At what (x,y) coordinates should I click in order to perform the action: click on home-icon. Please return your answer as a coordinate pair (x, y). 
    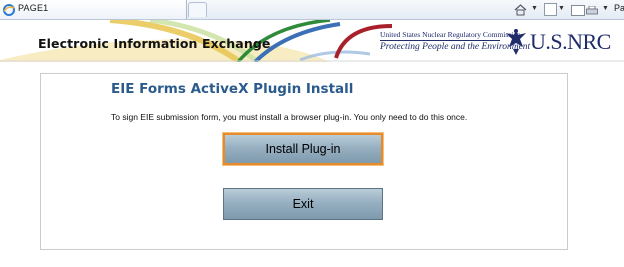
    Looking at the image, I should click on (520, 9).